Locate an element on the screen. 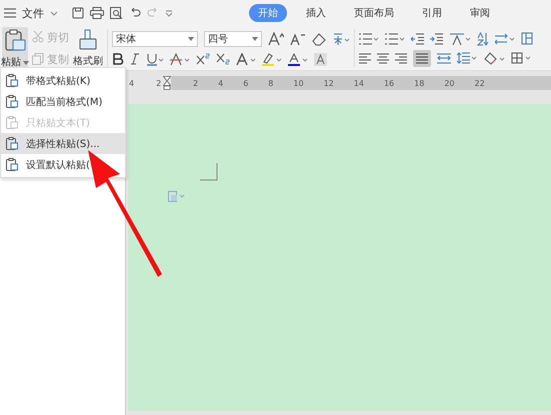 The image size is (551, 415). char-spacing-icon is located at coordinates (460, 39).